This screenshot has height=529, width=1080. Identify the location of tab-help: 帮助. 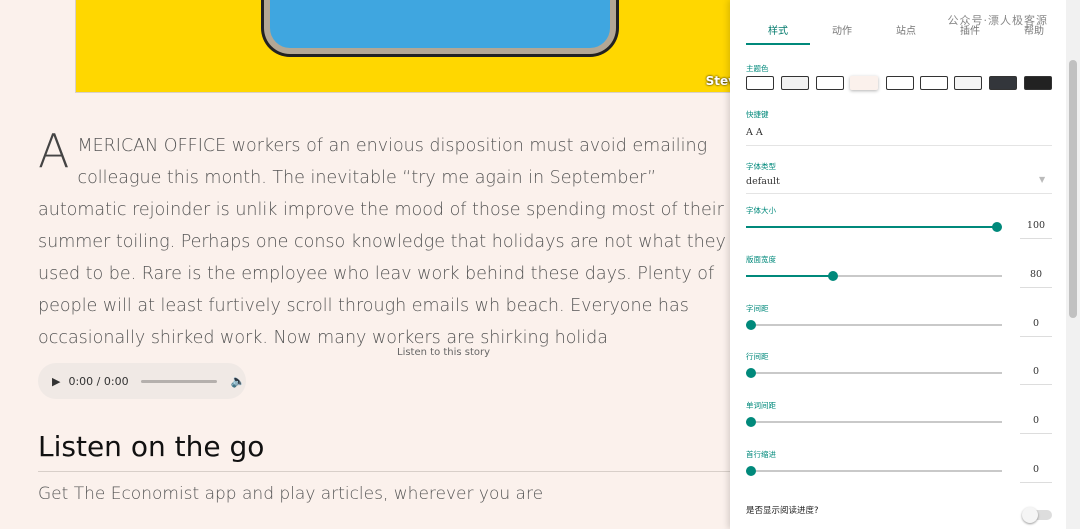
(1034, 32).